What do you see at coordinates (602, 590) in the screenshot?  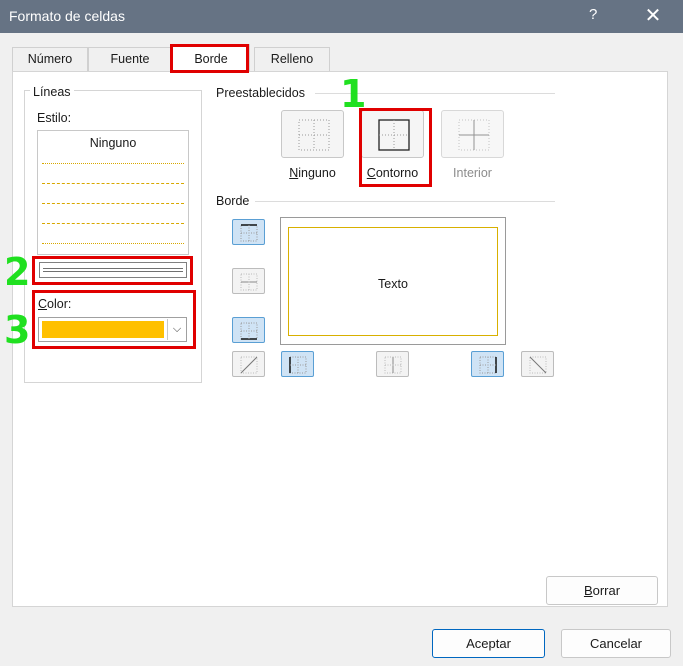 I see `clear-button: Borrar` at bounding box center [602, 590].